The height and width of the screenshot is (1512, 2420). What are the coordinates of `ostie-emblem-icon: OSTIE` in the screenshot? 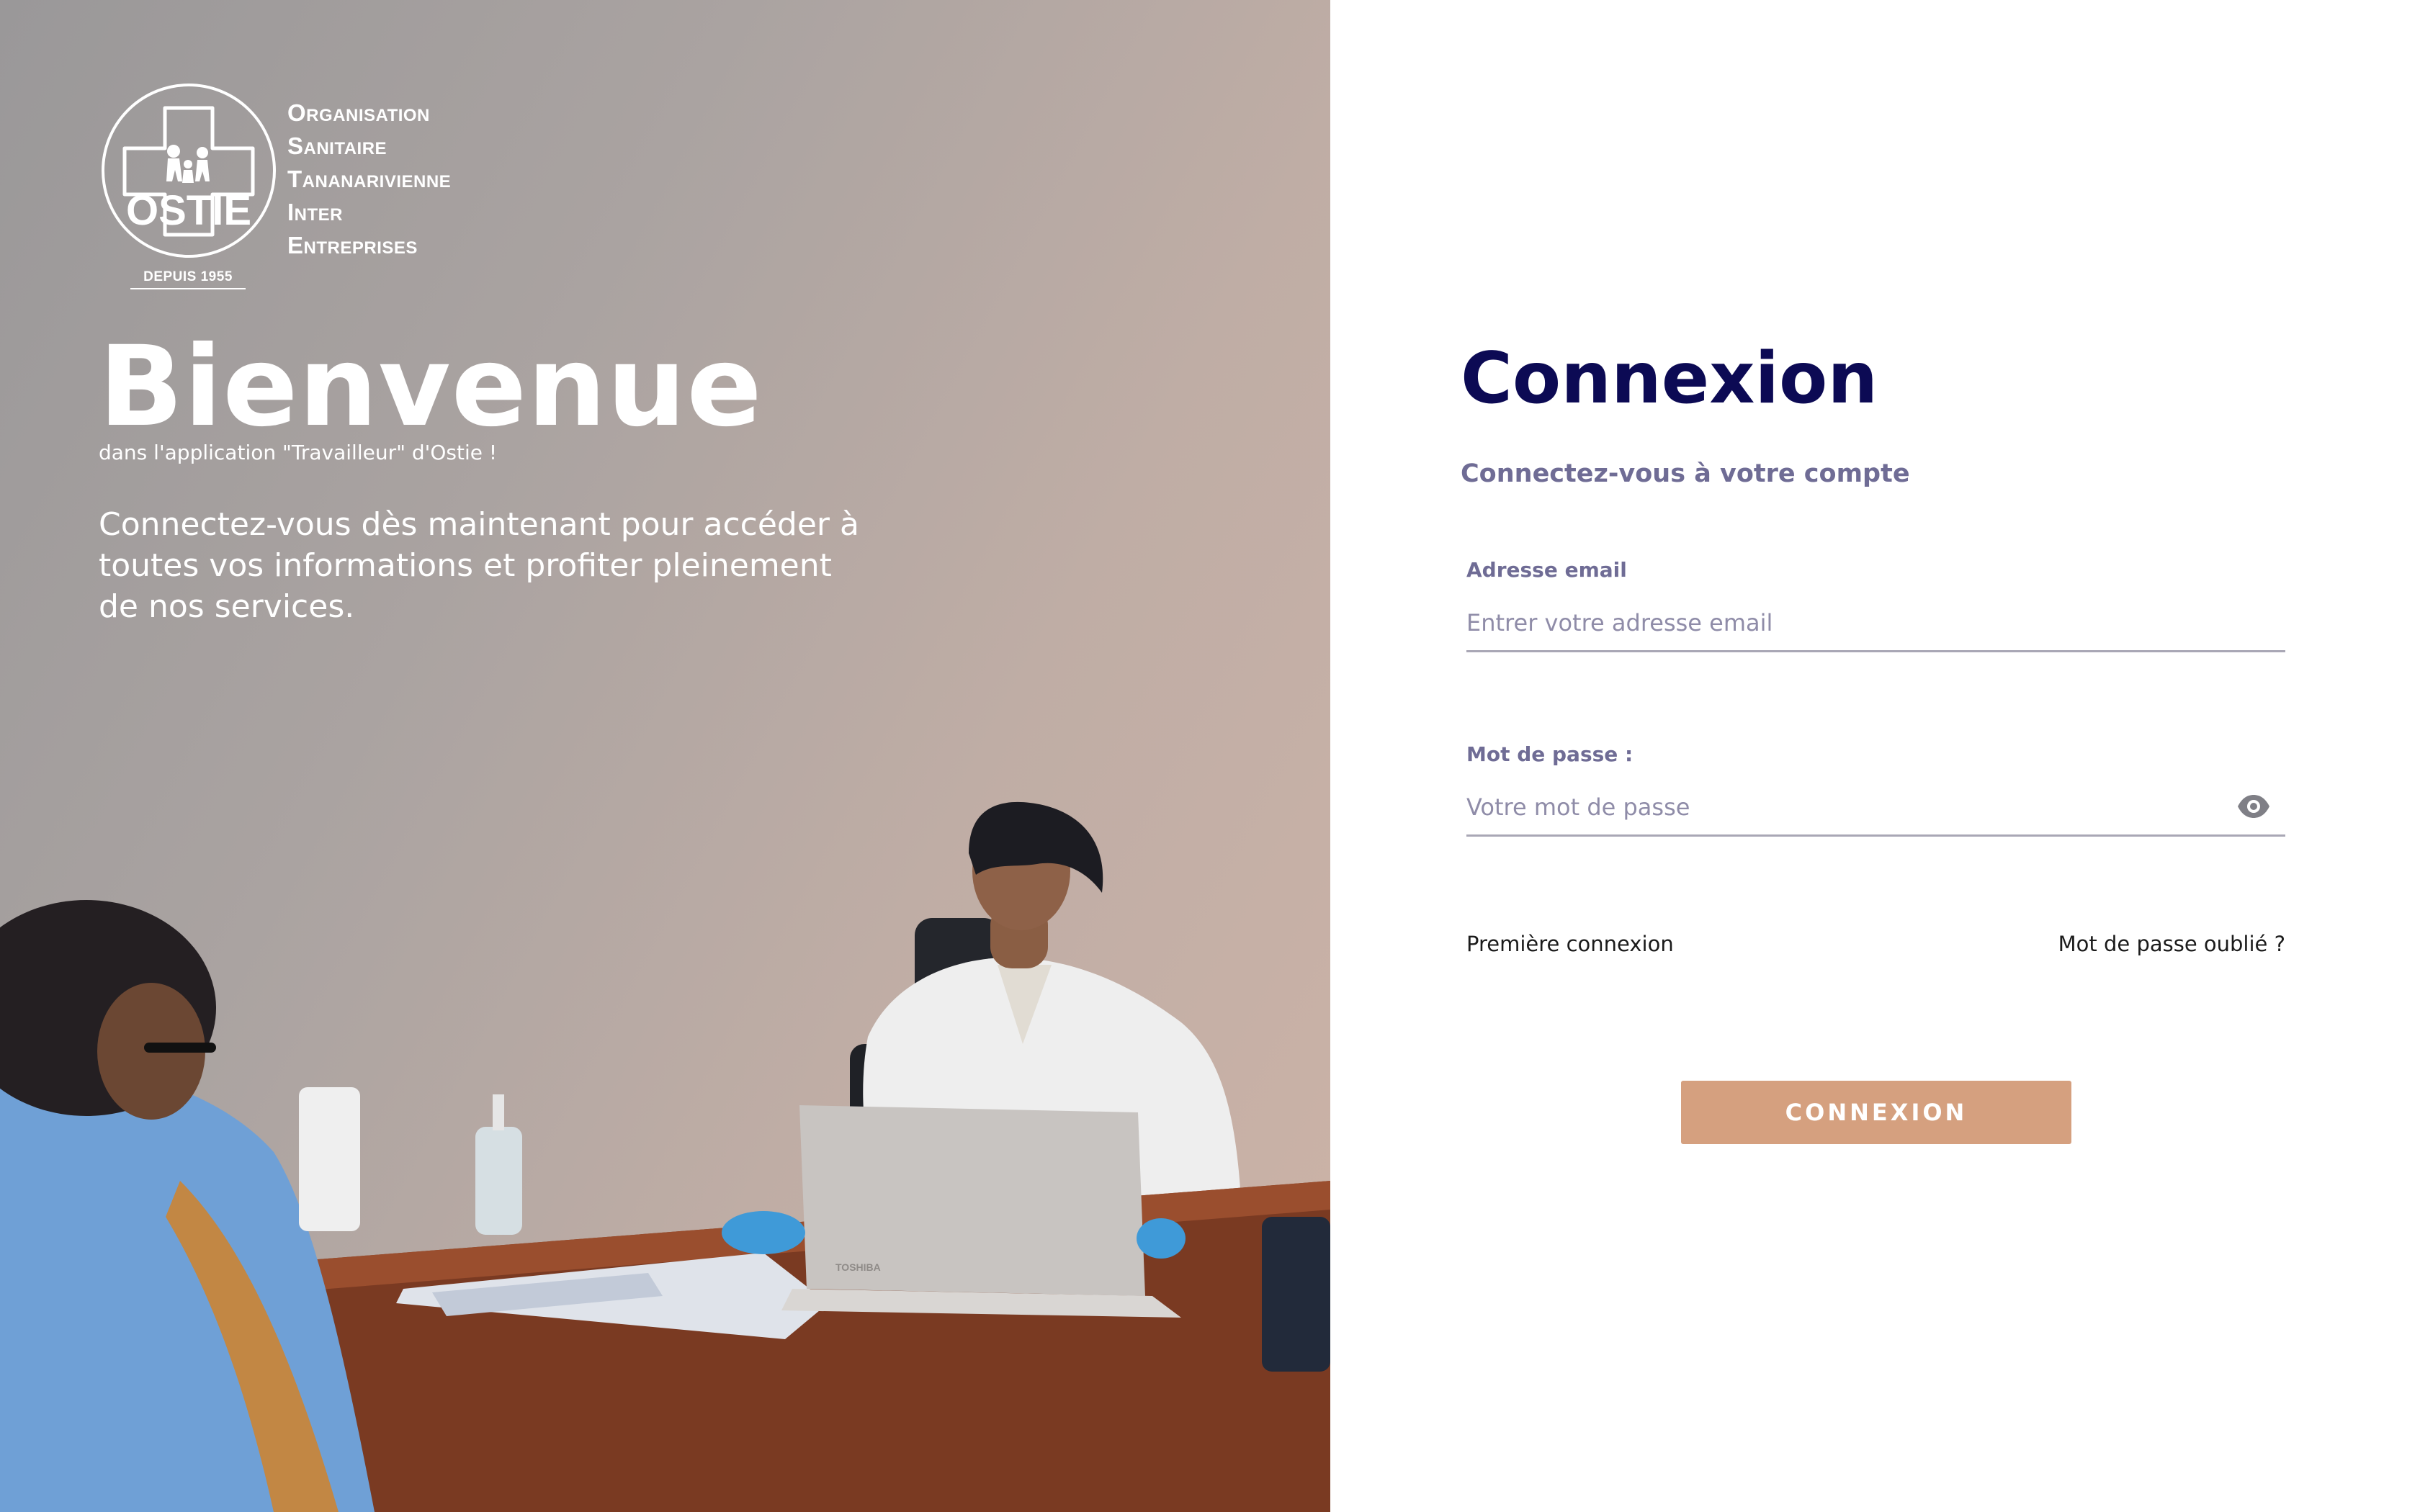 It's located at (189, 171).